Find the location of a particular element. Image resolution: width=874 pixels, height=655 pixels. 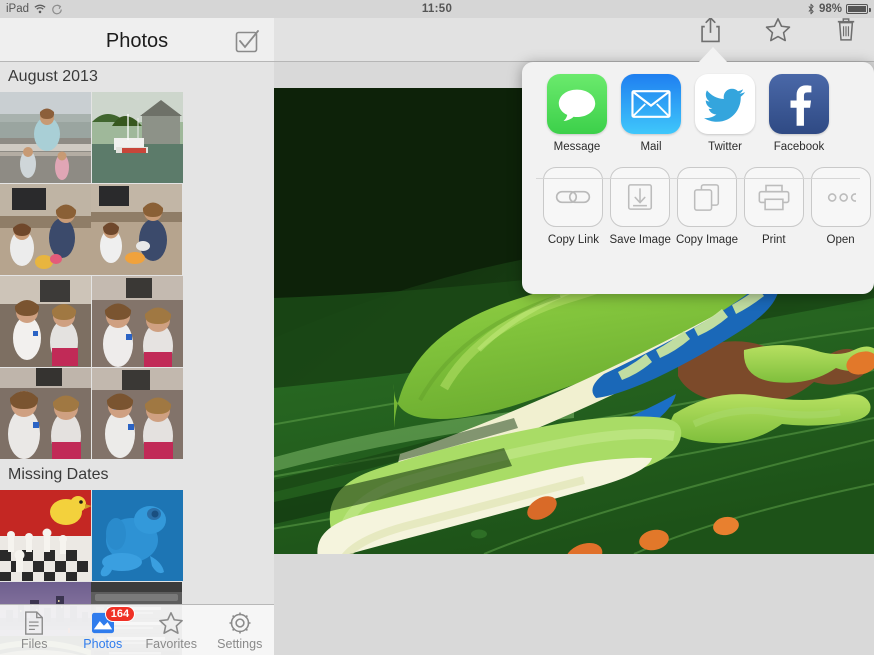

share-label: Facebook is located at coordinates (799, 147).